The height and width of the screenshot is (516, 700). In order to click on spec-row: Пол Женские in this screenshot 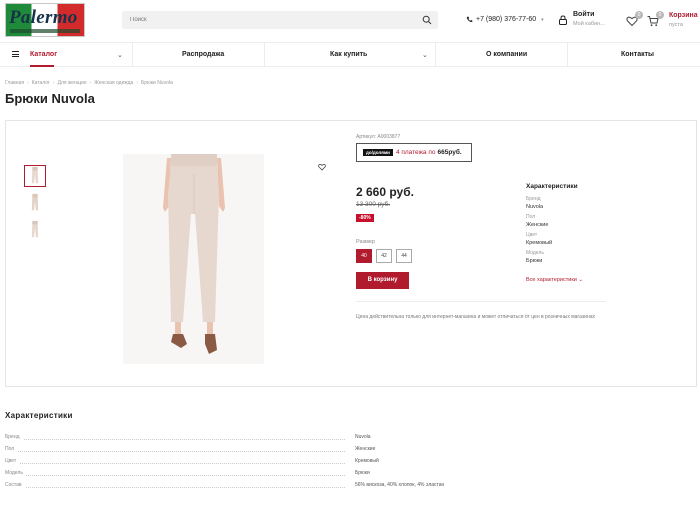, I will do `click(350, 452)`.